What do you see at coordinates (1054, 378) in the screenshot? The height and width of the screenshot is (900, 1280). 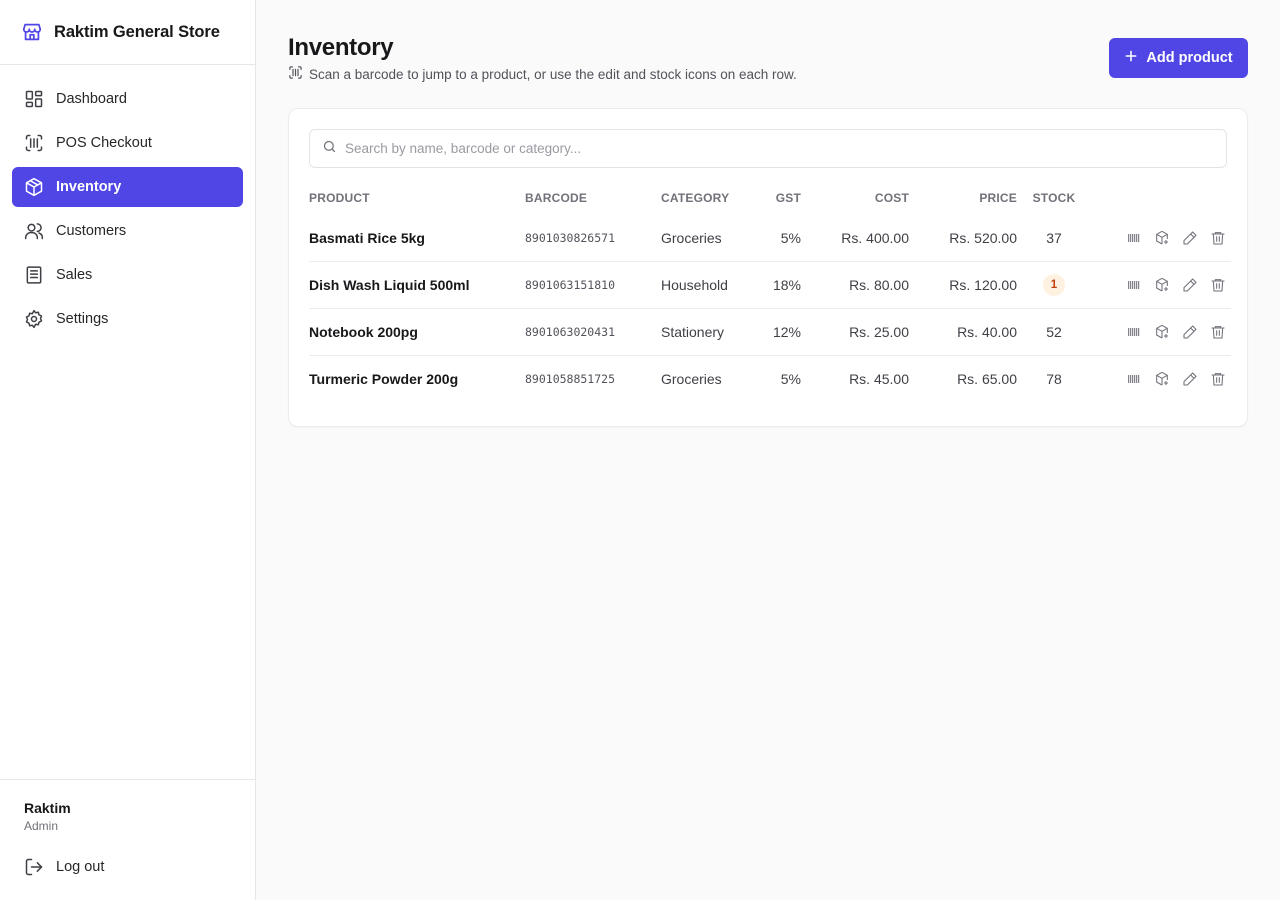 I see `product-stock: 78` at bounding box center [1054, 378].